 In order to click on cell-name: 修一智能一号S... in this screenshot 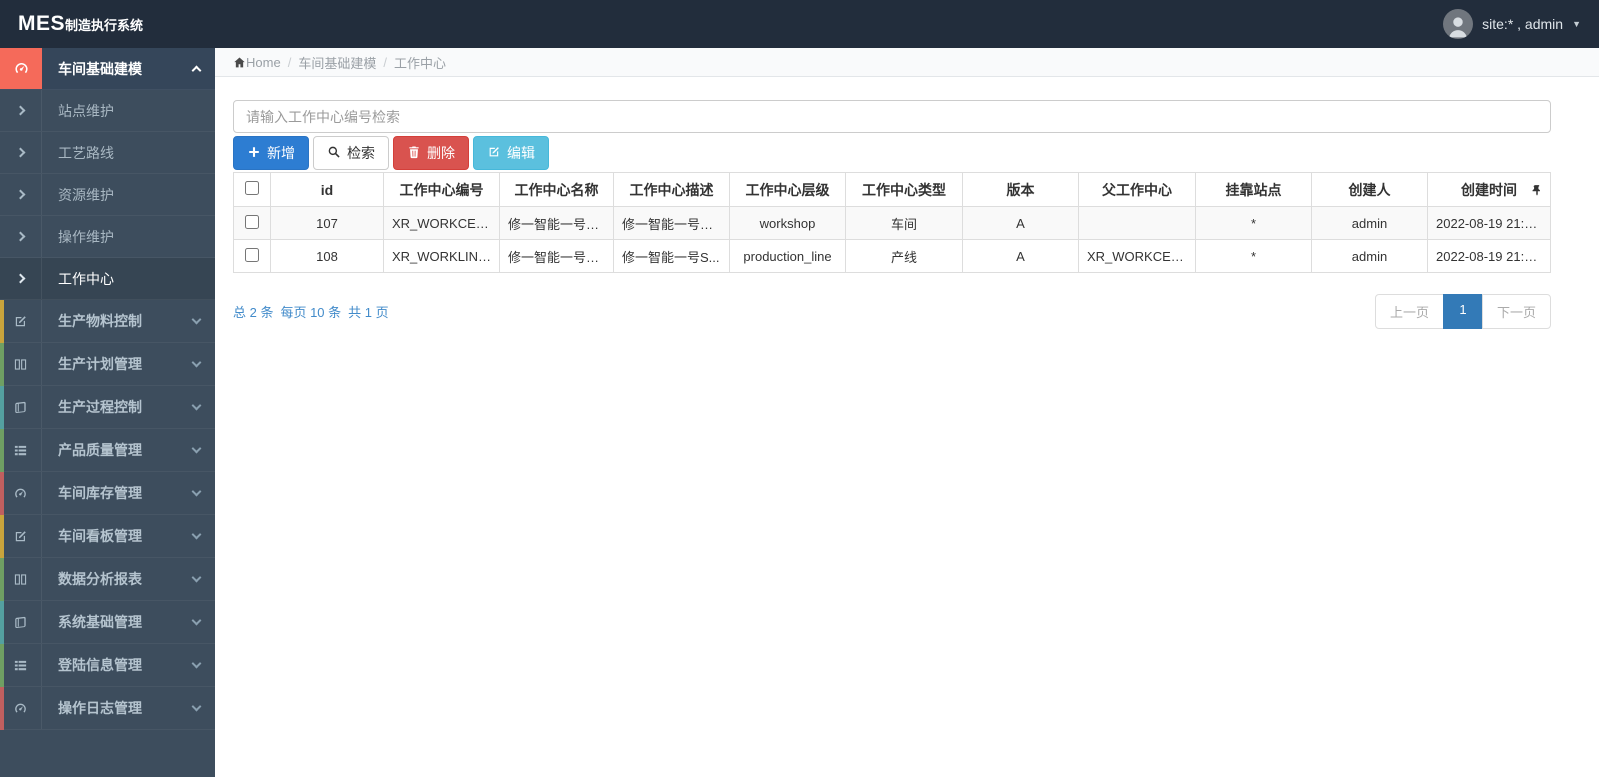, I will do `click(556, 256)`.